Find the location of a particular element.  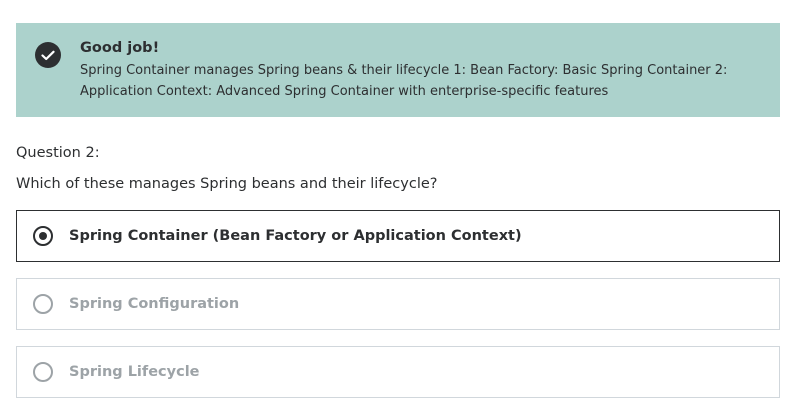

answer-option-label: Spring Configuration is located at coordinates (154, 304).